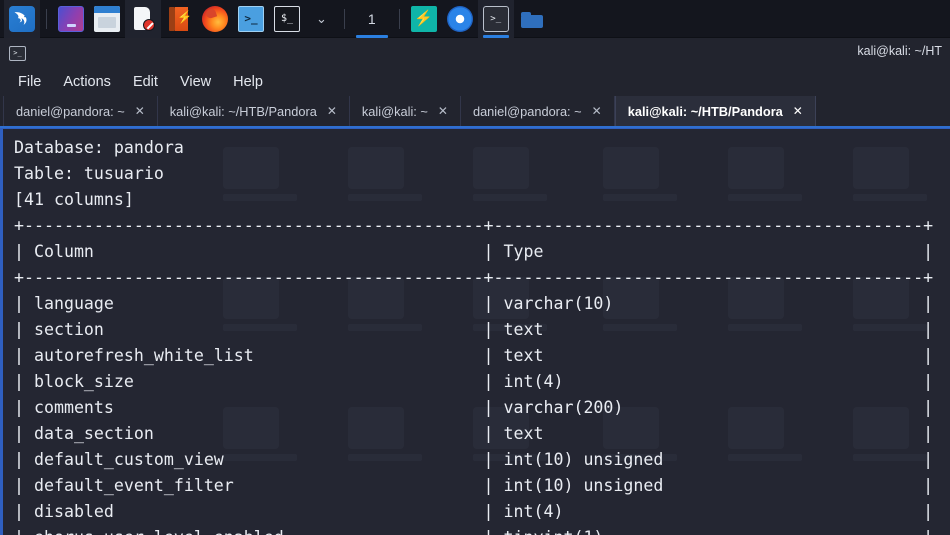 This screenshot has width=950, height=535. I want to click on kali-menu-button, so click(22, 19).